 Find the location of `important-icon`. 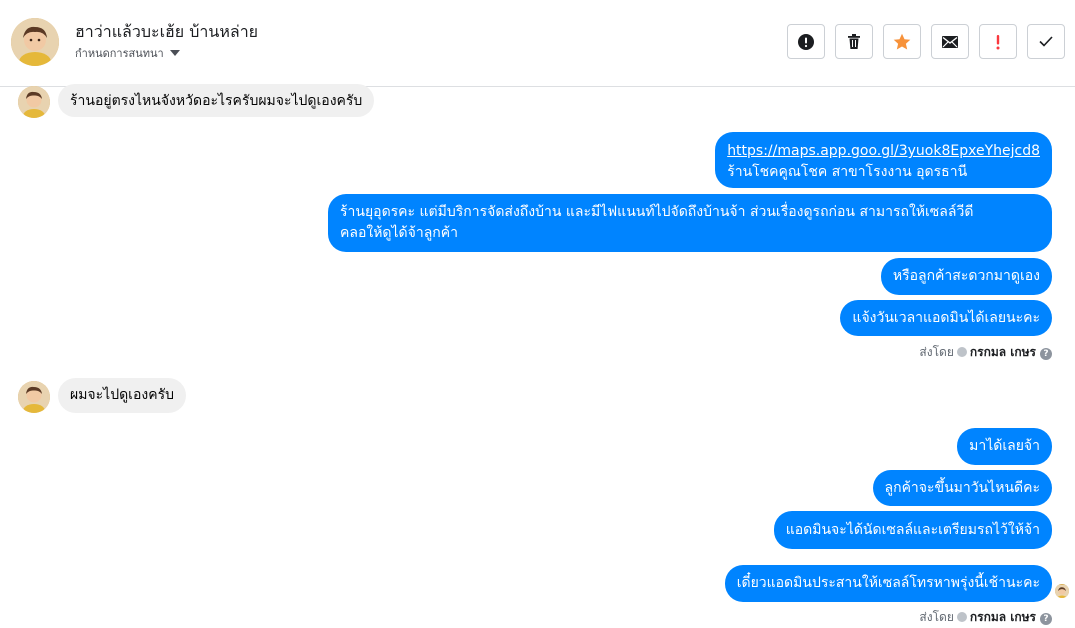

important-icon is located at coordinates (998, 41).